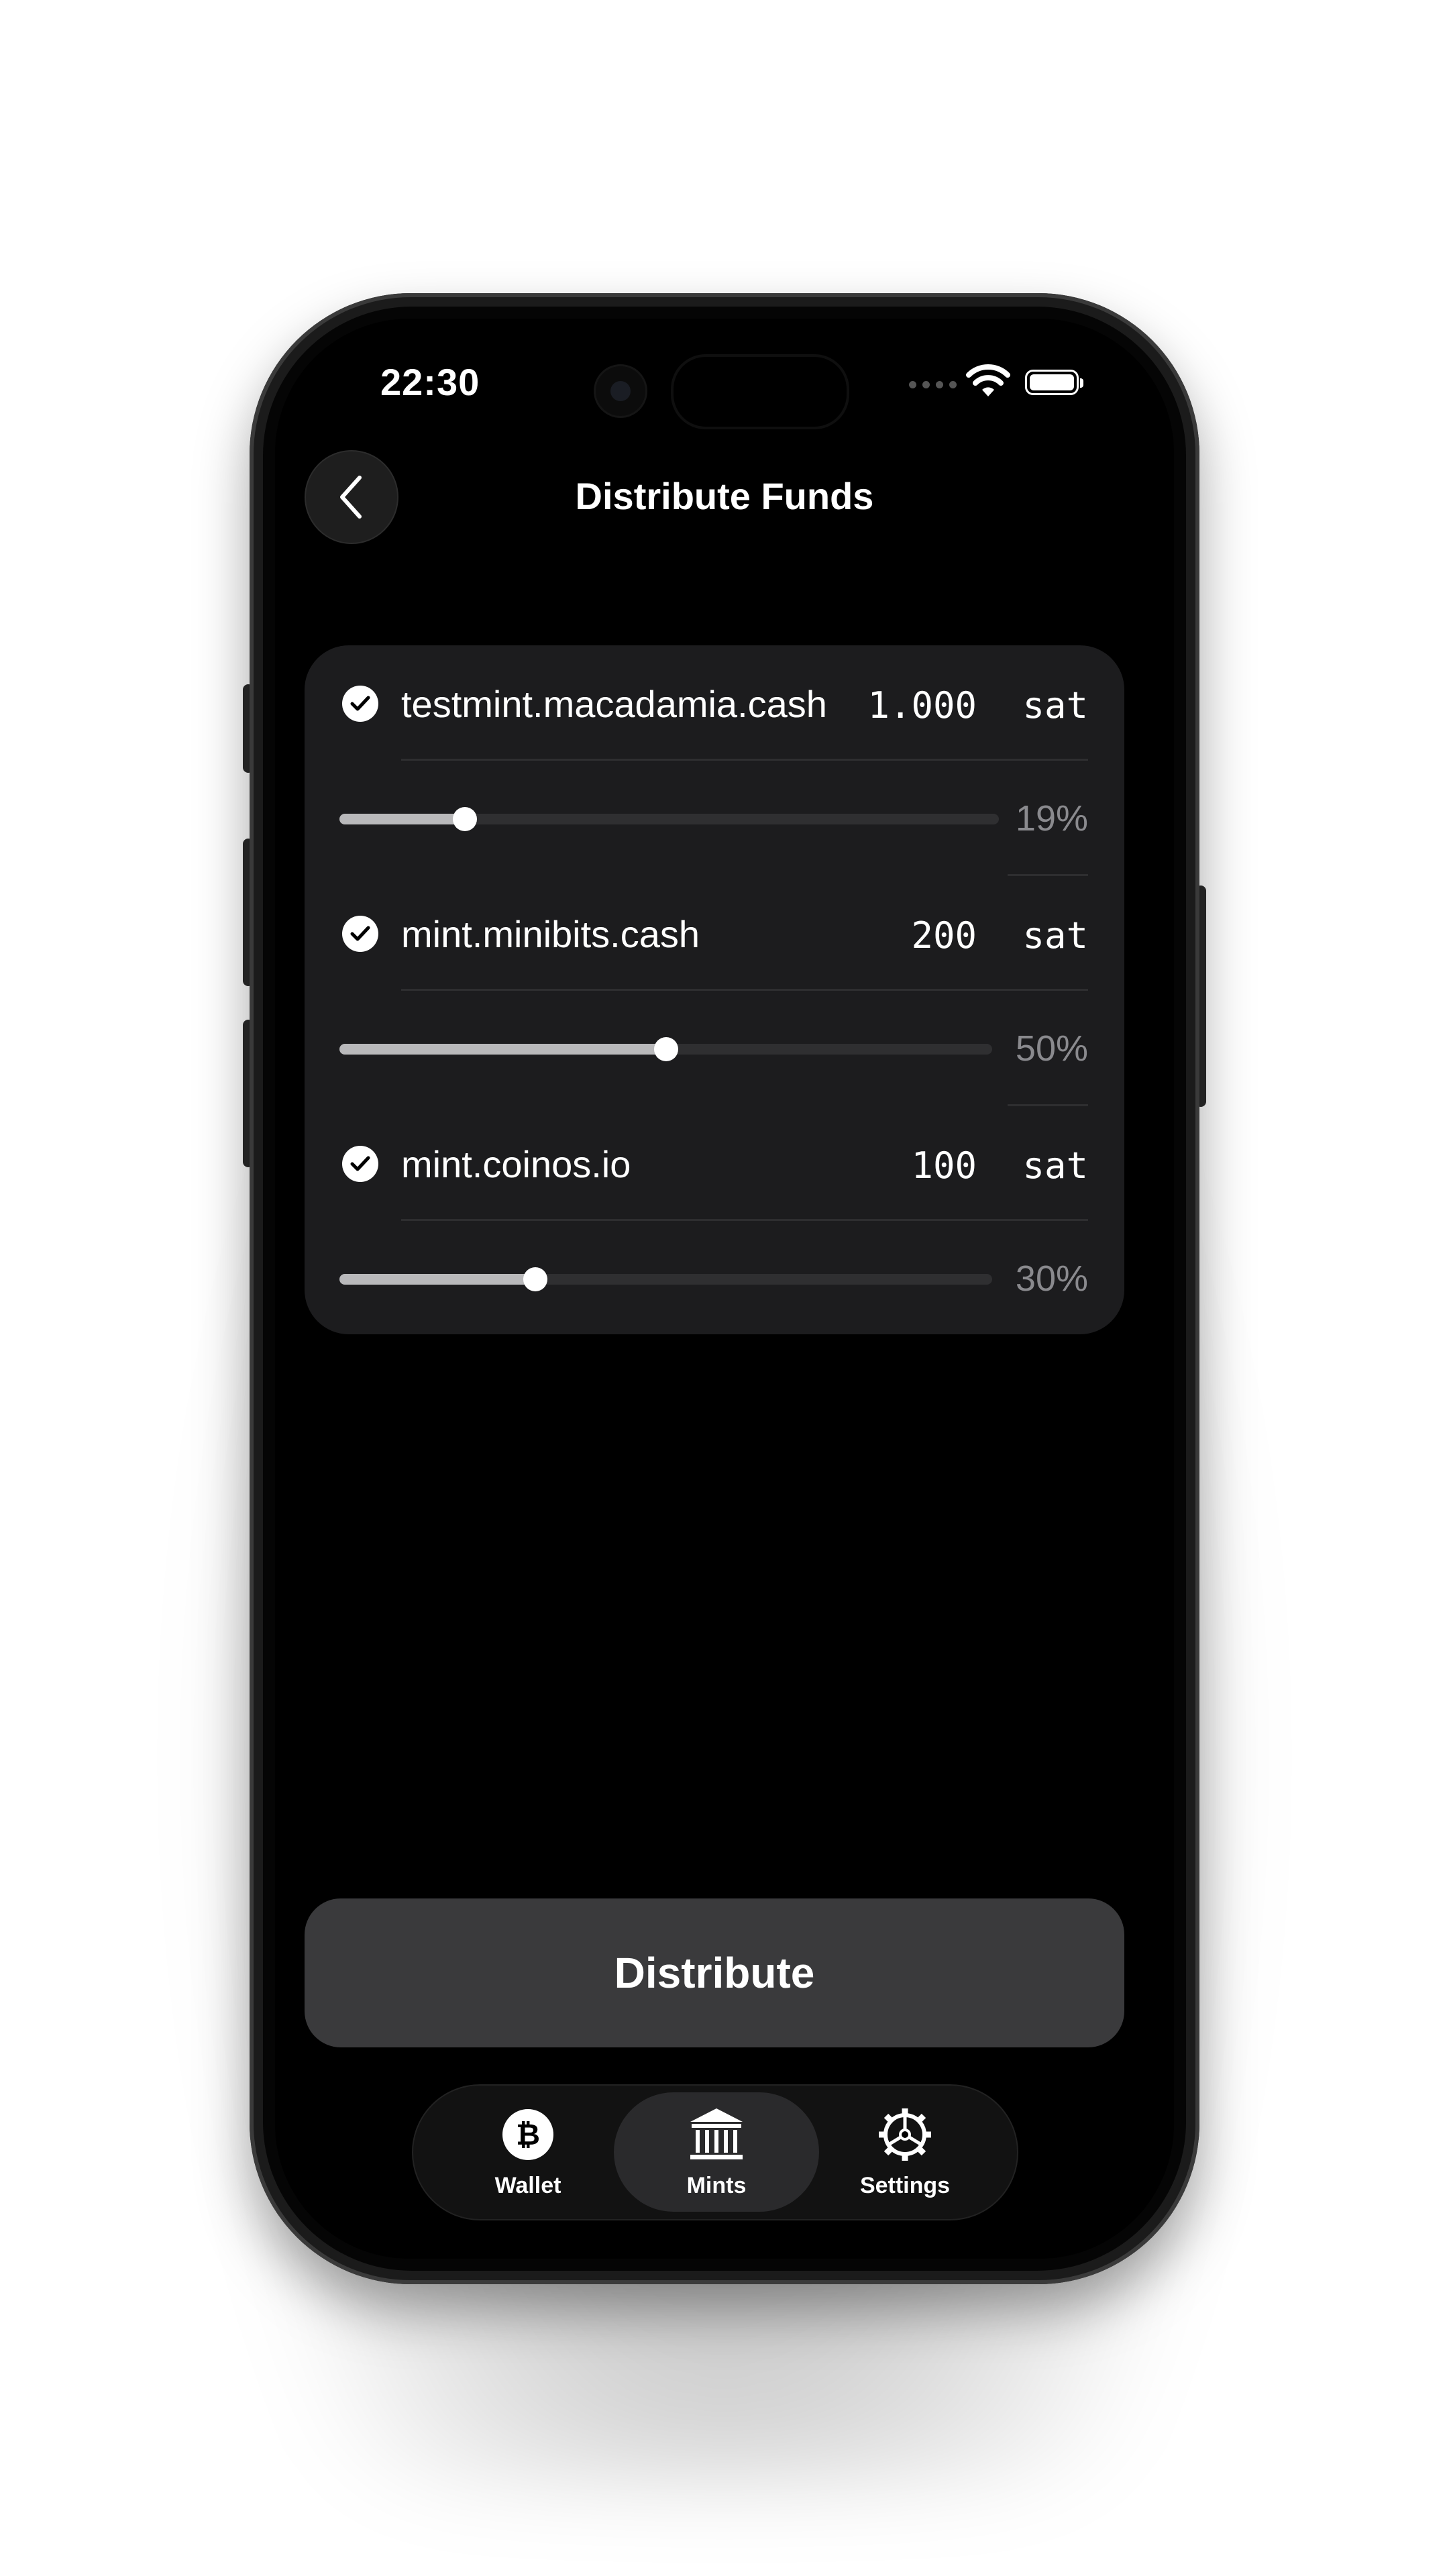 The height and width of the screenshot is (2576, 1449). What do you see at coordinates (716, 2185) in the screenshot?
I see `tab-label: Mints` at bounding box center [716, 2185].